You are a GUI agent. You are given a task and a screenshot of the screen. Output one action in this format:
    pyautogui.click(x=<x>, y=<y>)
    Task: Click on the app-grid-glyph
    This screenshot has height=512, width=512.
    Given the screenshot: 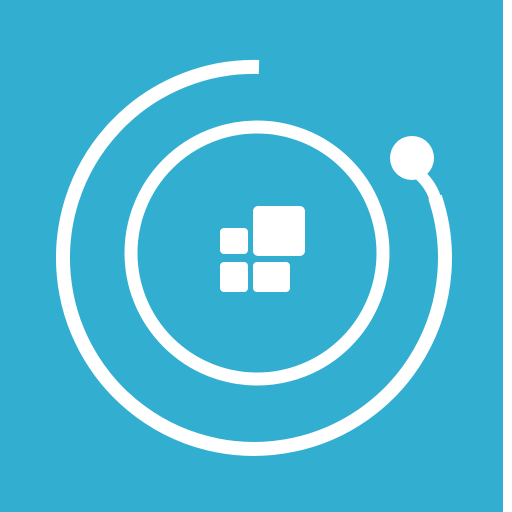 What is the action you would take?
    pyautogui.click(x=262, y=249)
    